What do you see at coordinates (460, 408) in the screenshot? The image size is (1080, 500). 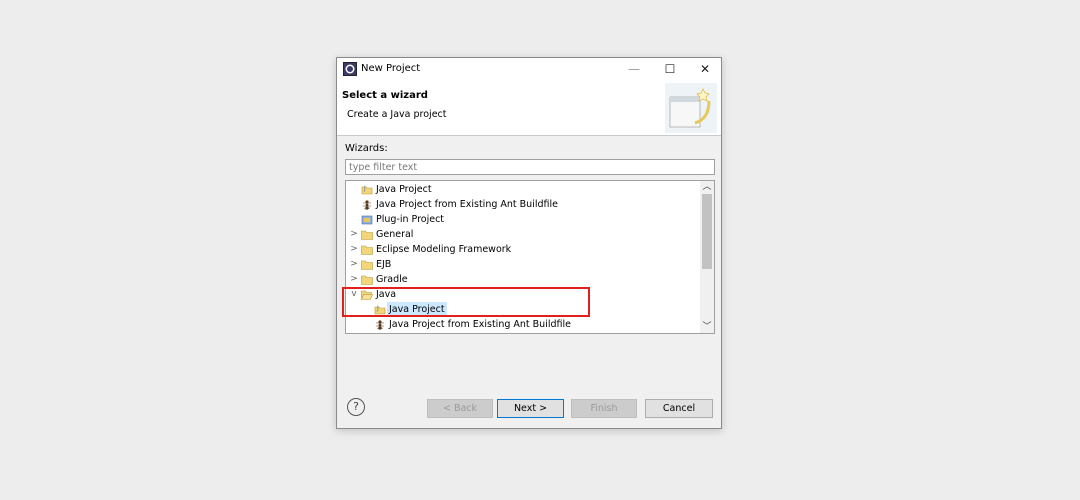 I see `back-button: < Back` at bounding box center [460, 408].